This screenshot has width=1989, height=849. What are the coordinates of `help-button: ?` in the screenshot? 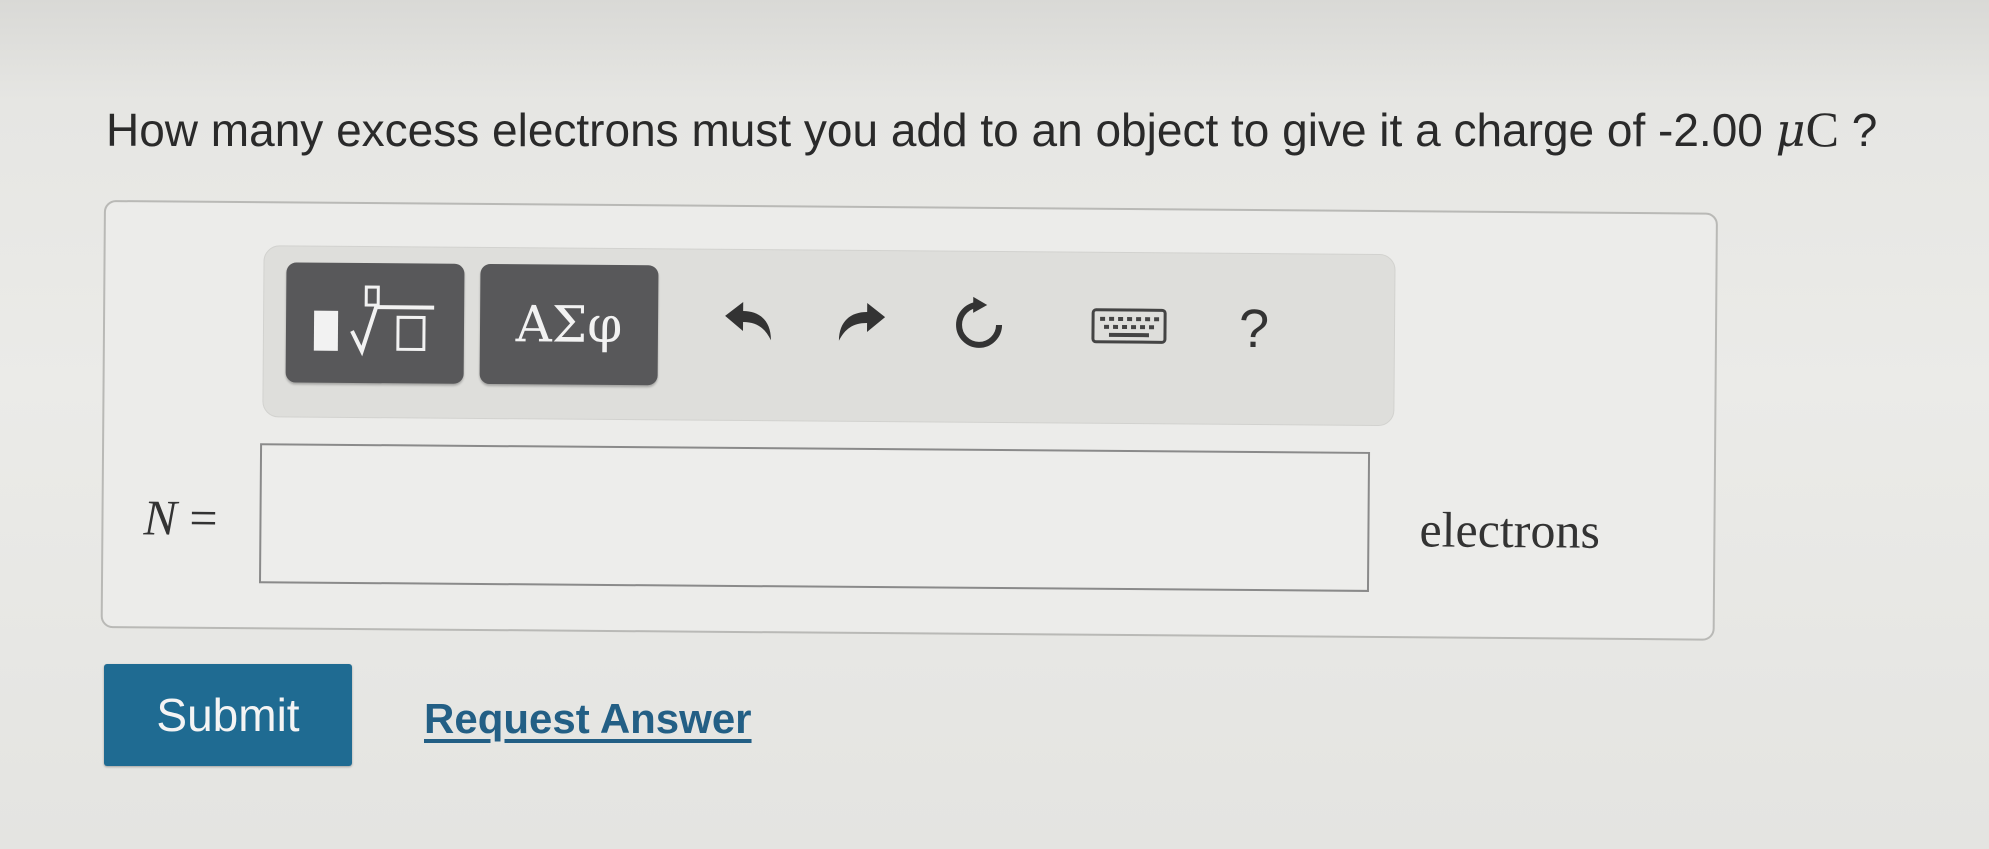 It's located at (1254, 329).